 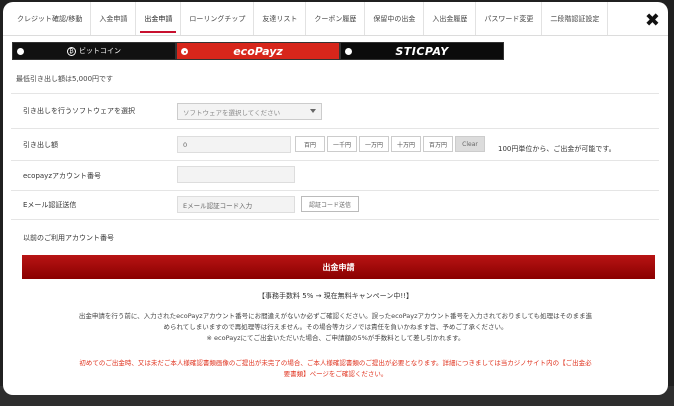 What do you see at coordinates (280, 18) in the screenshot?
I see `tab-friends: 友達リスト` at bounding box center [280, 18].